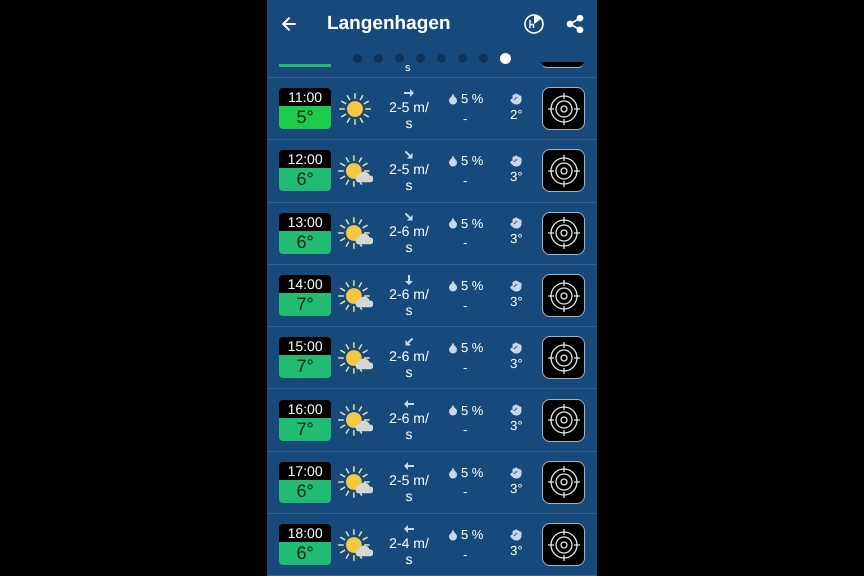 Image resolution: width=864 pixels, height=576 pixels. Describe the element at coordinates (305, 533) in the screenshot. I see `time-label: 18:00` at that location.